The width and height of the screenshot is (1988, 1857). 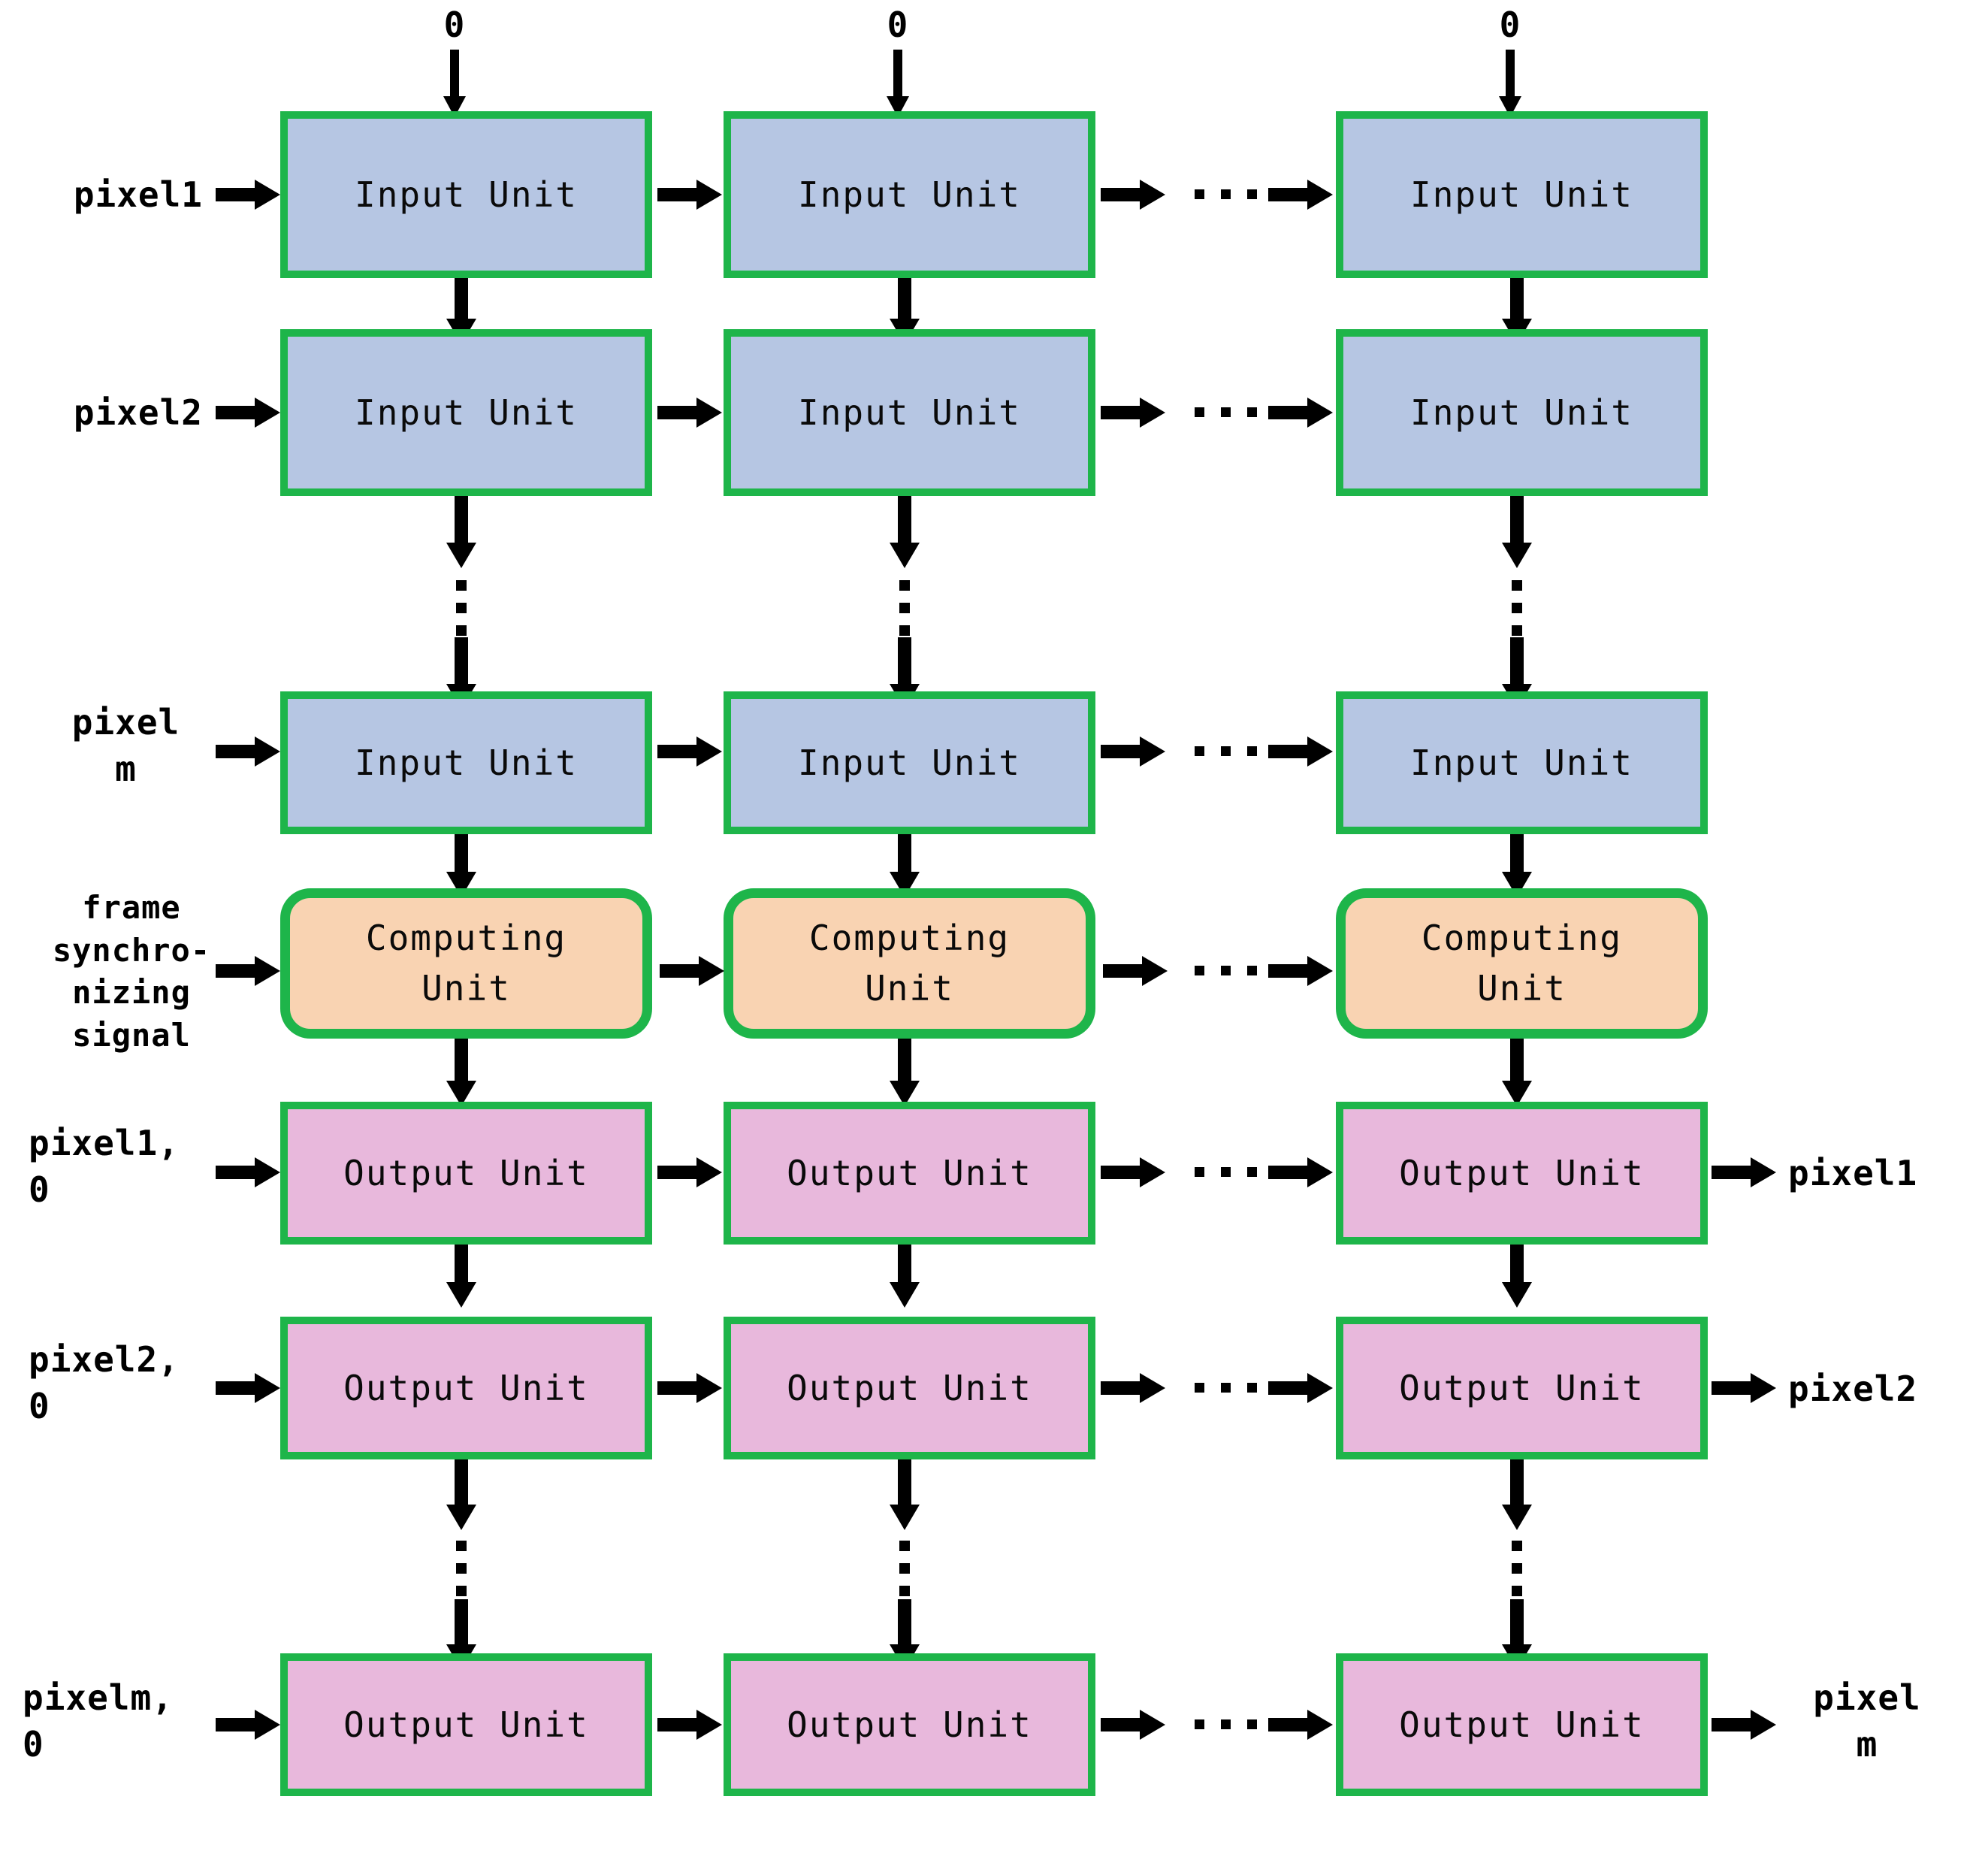 What do you see at coordinates (1522, 762) in the screenshot?
I see `unit-input-r3-c3: Input Unit` at bounding box center [1522, 762].